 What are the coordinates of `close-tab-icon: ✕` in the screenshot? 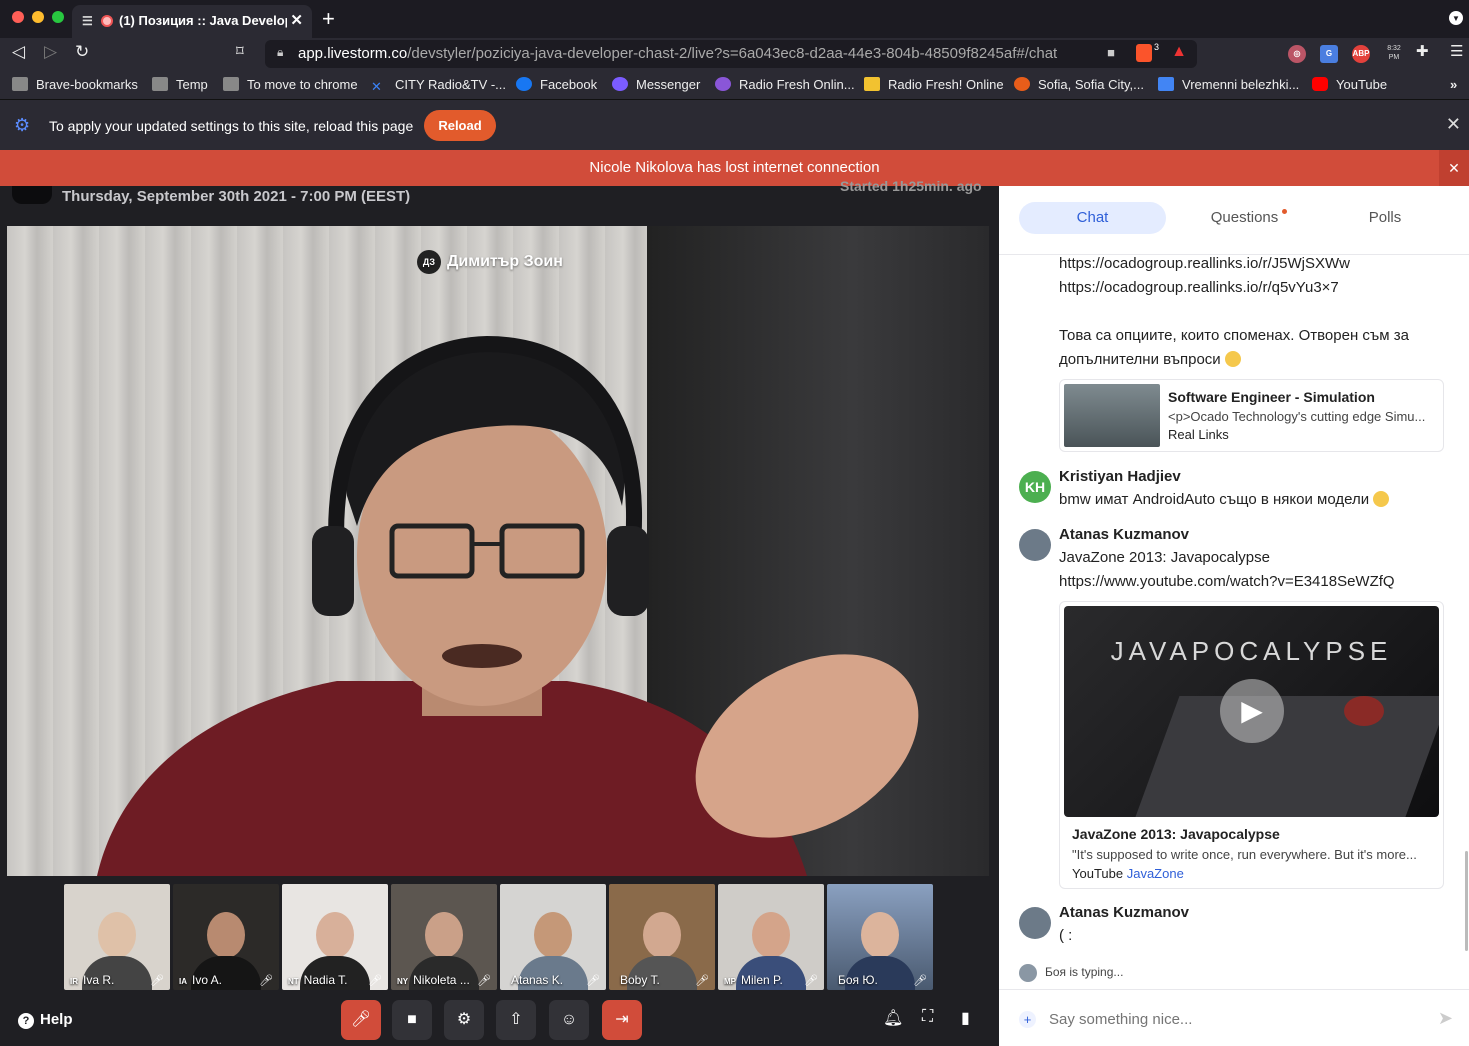 It's located at (296, 20).